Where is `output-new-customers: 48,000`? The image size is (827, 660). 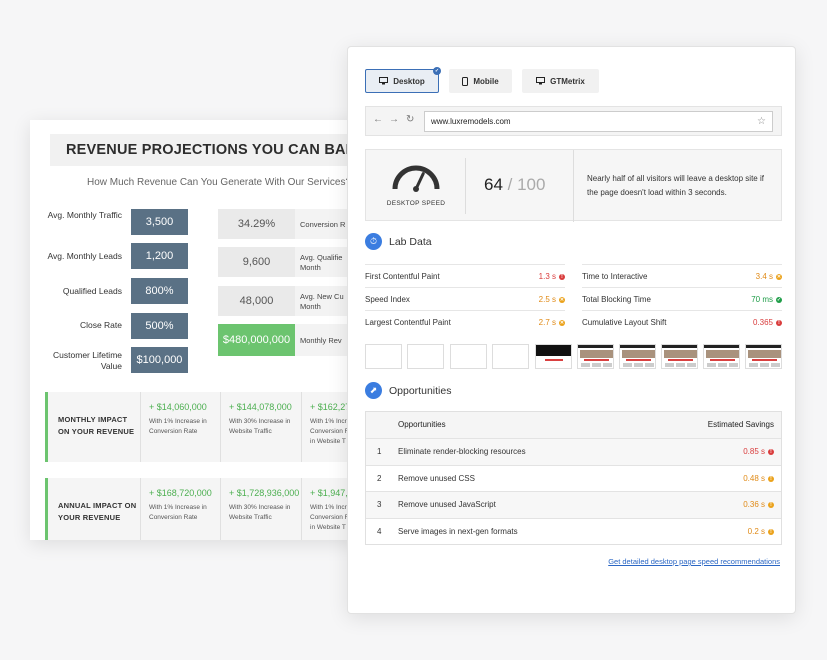 output-new-customers: 48,000 is located at coordinates (256, 301).